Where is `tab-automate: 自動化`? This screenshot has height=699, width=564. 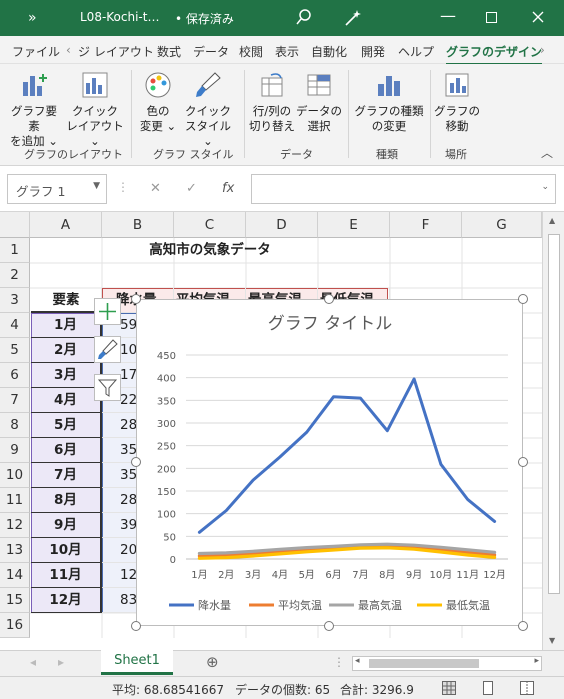 tab-automate: 自動化 is located at coordinates (329, 51).